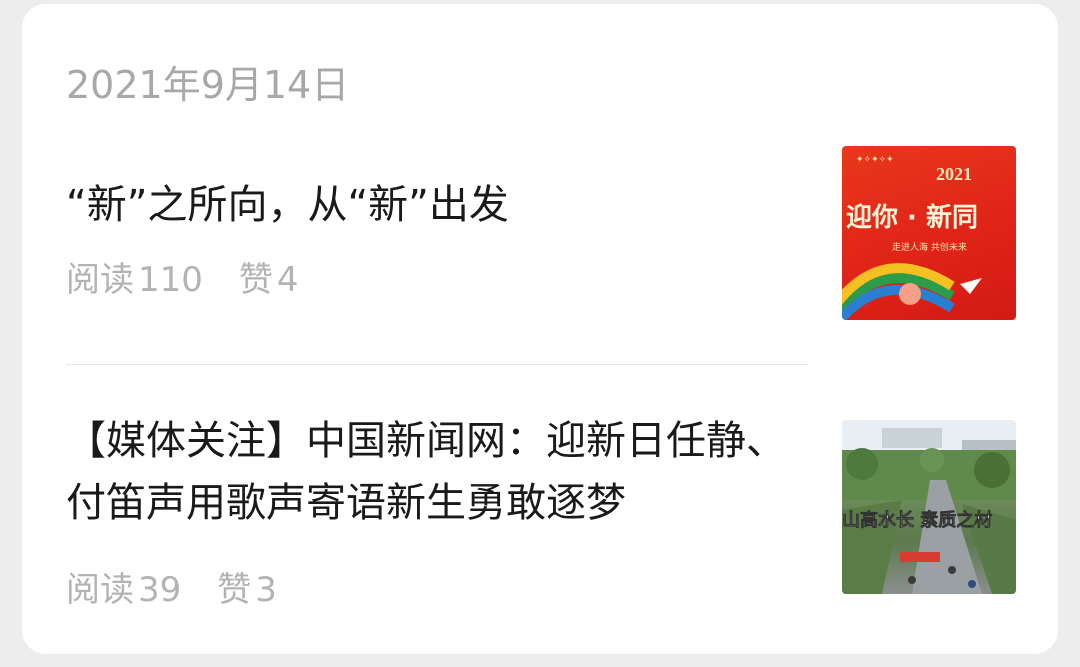 The image size is (1080, 667). I want to click on like-stat: 赞4, so click(278, 280).